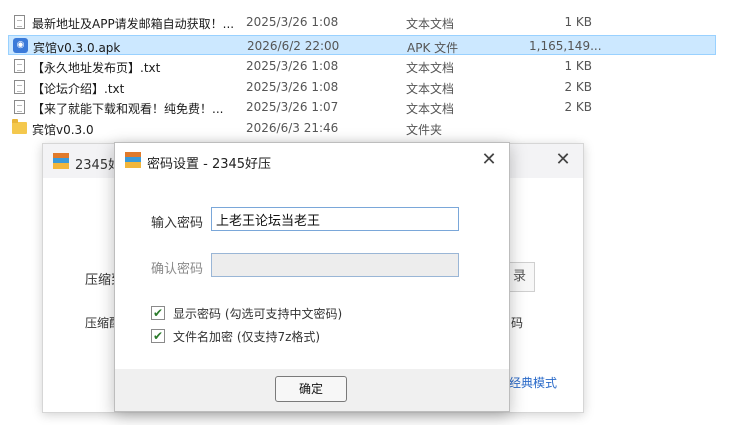 This screenshot has width=754, height=425. Describe the element at coordinates (335, 265) in the screenshot. I see `confirm-password-input` at that location.